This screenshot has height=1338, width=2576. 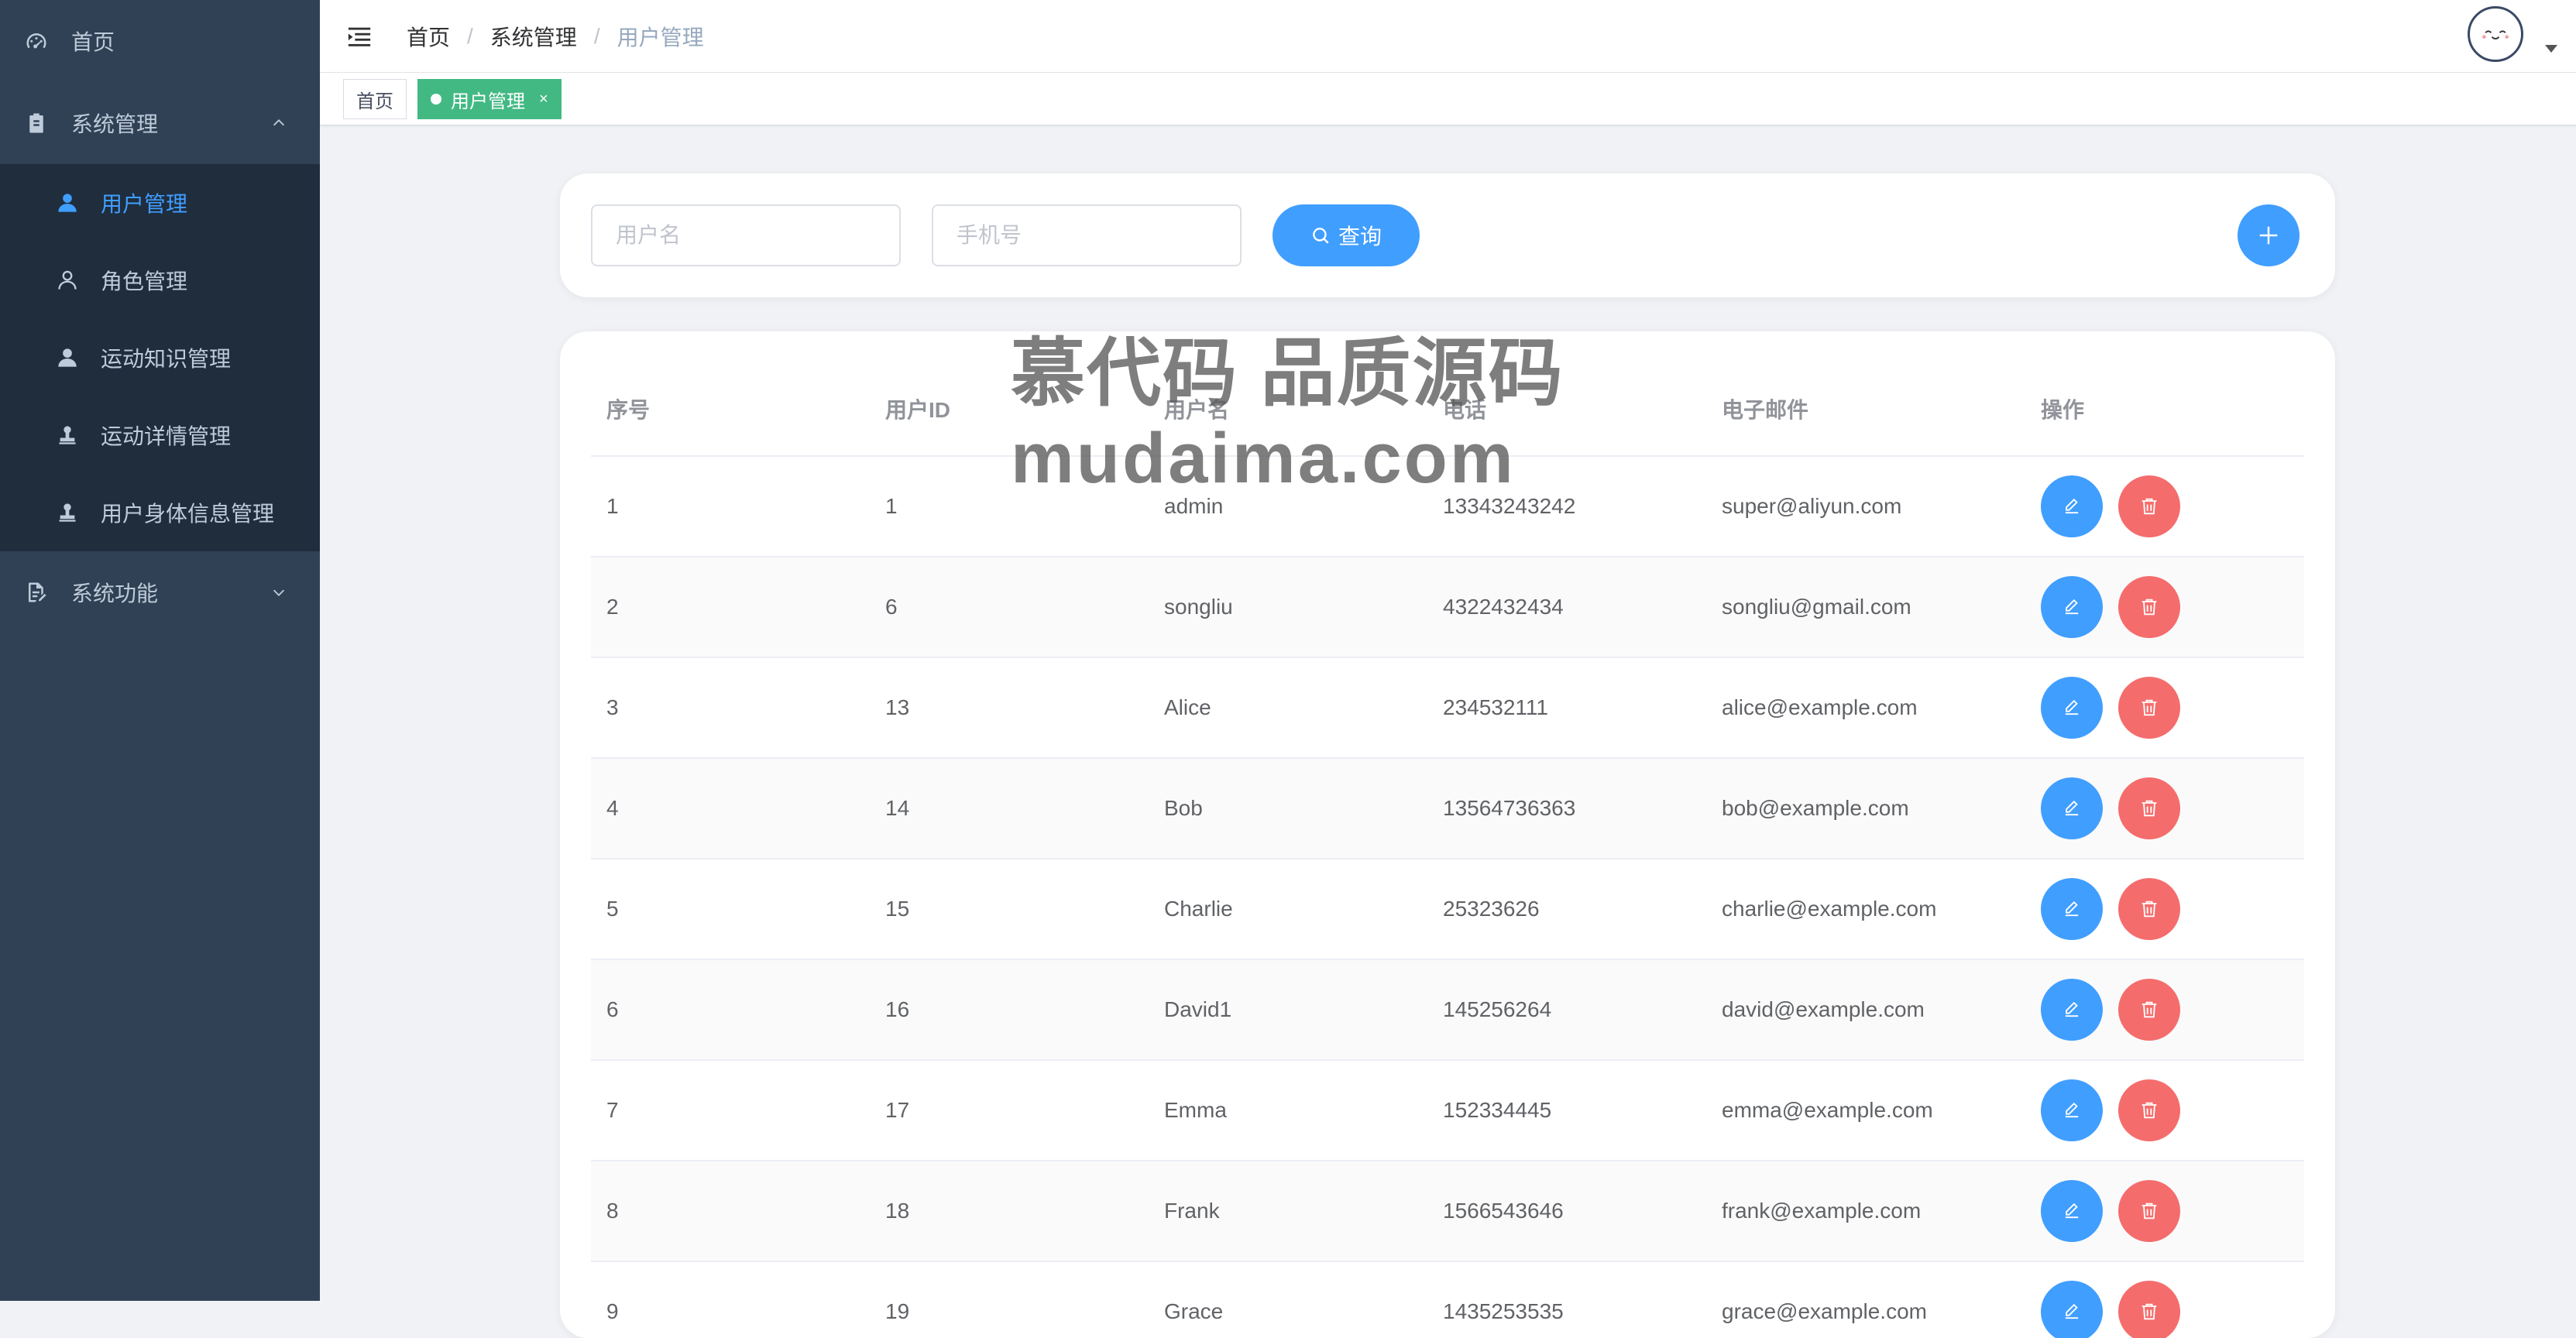 I want to click on table-cell: 5, so click(x=612, y=909).